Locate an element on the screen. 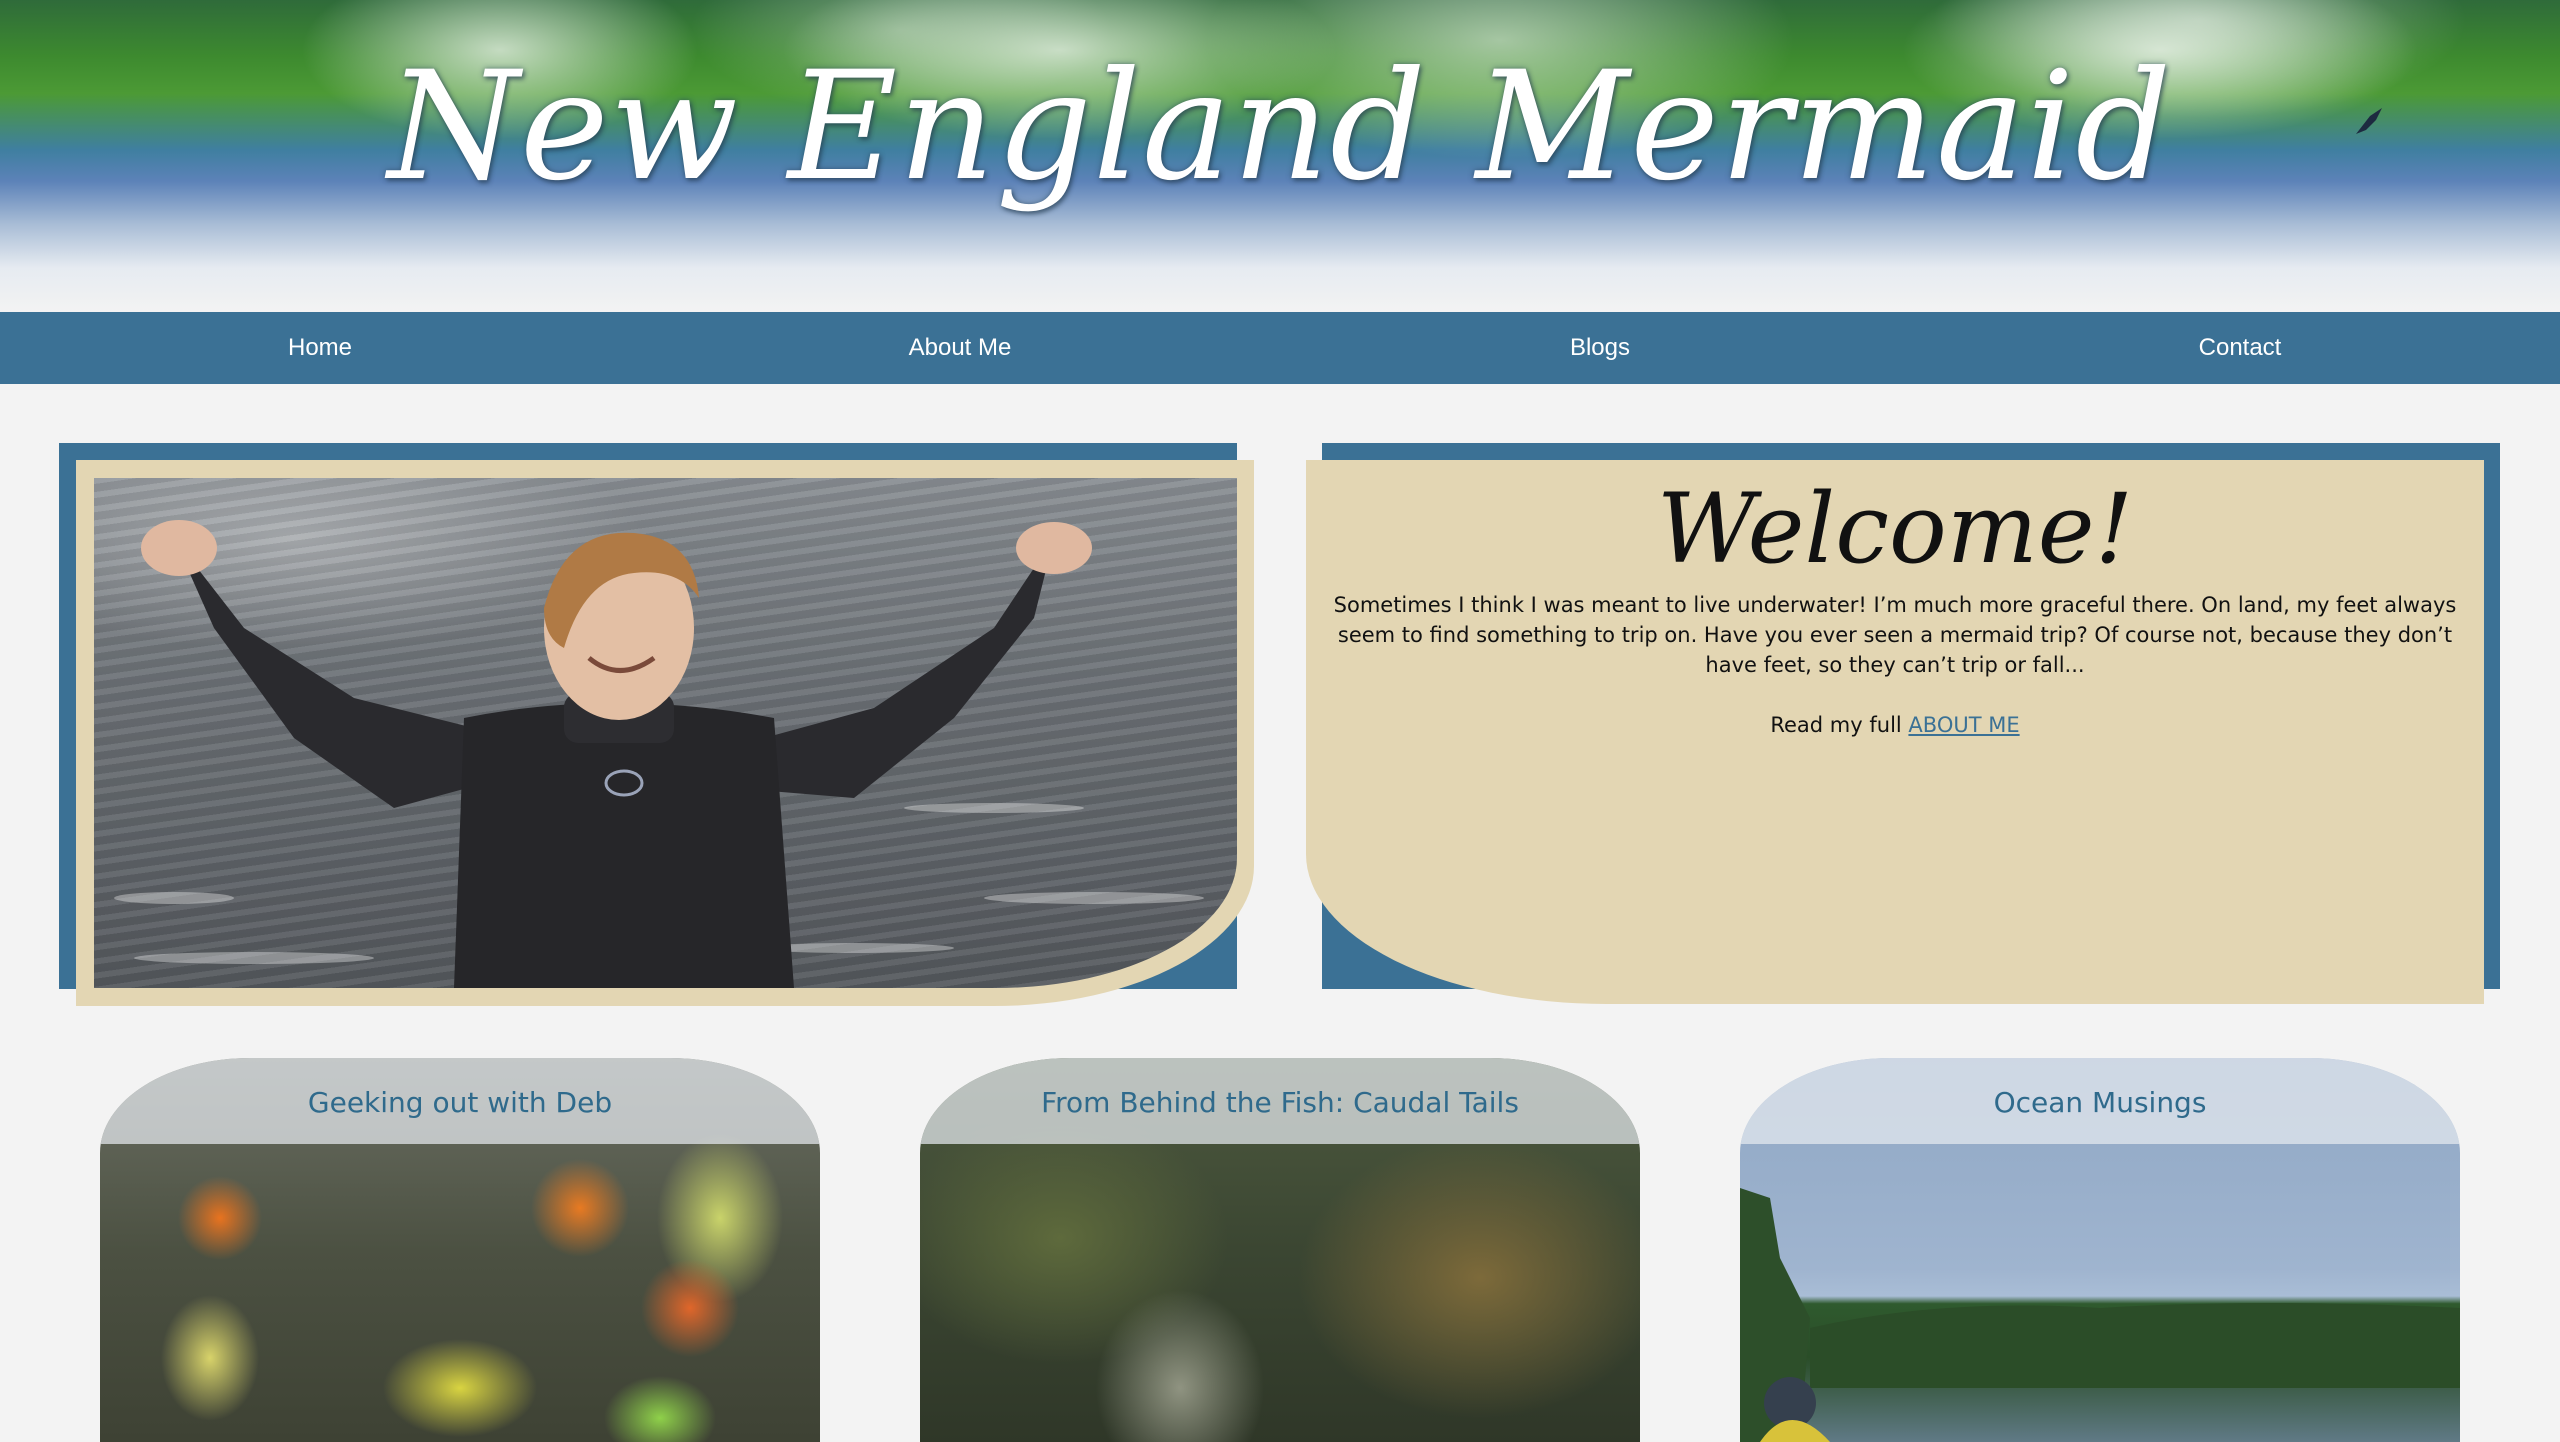 The height and width of the screenshot is (1442, 2560). blog-card-ocean-musings: Ocean Musings is located at coordinates (2100, 1250).